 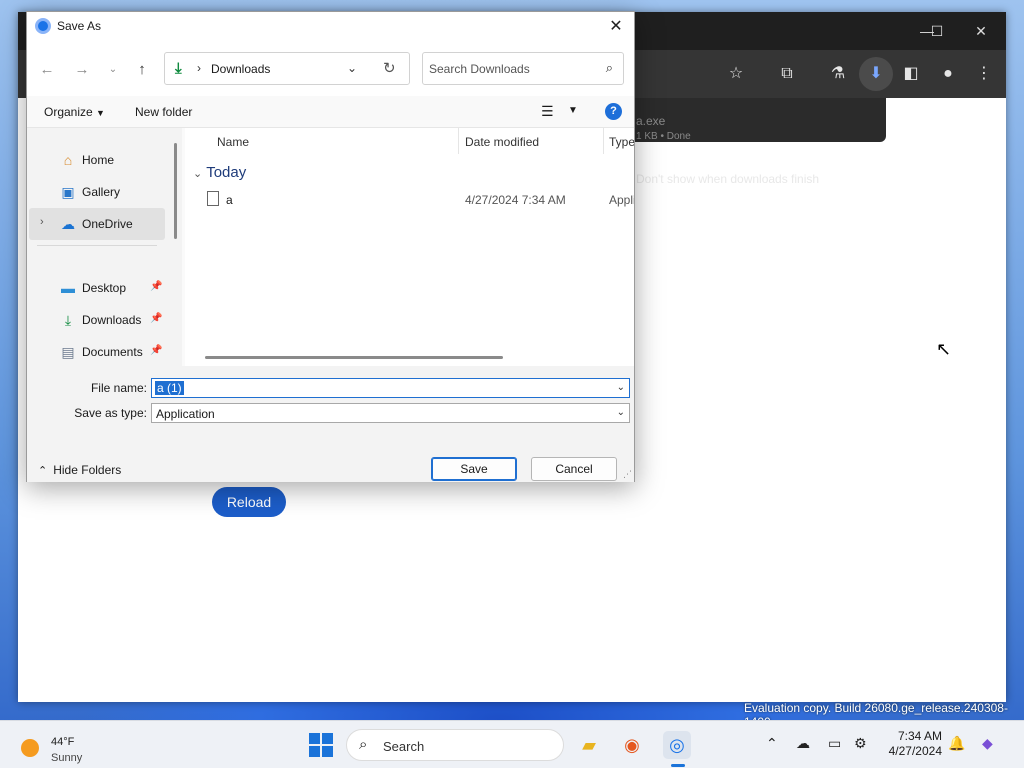 I want to click on caret-down-icon: ▼, so click(x=573, y=110).